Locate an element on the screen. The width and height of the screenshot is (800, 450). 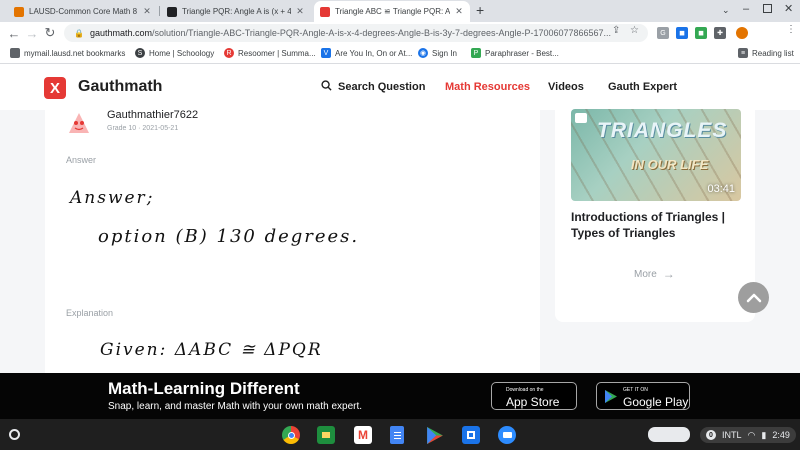
arrow-right-icon: → is located at coordinates (668, 274).